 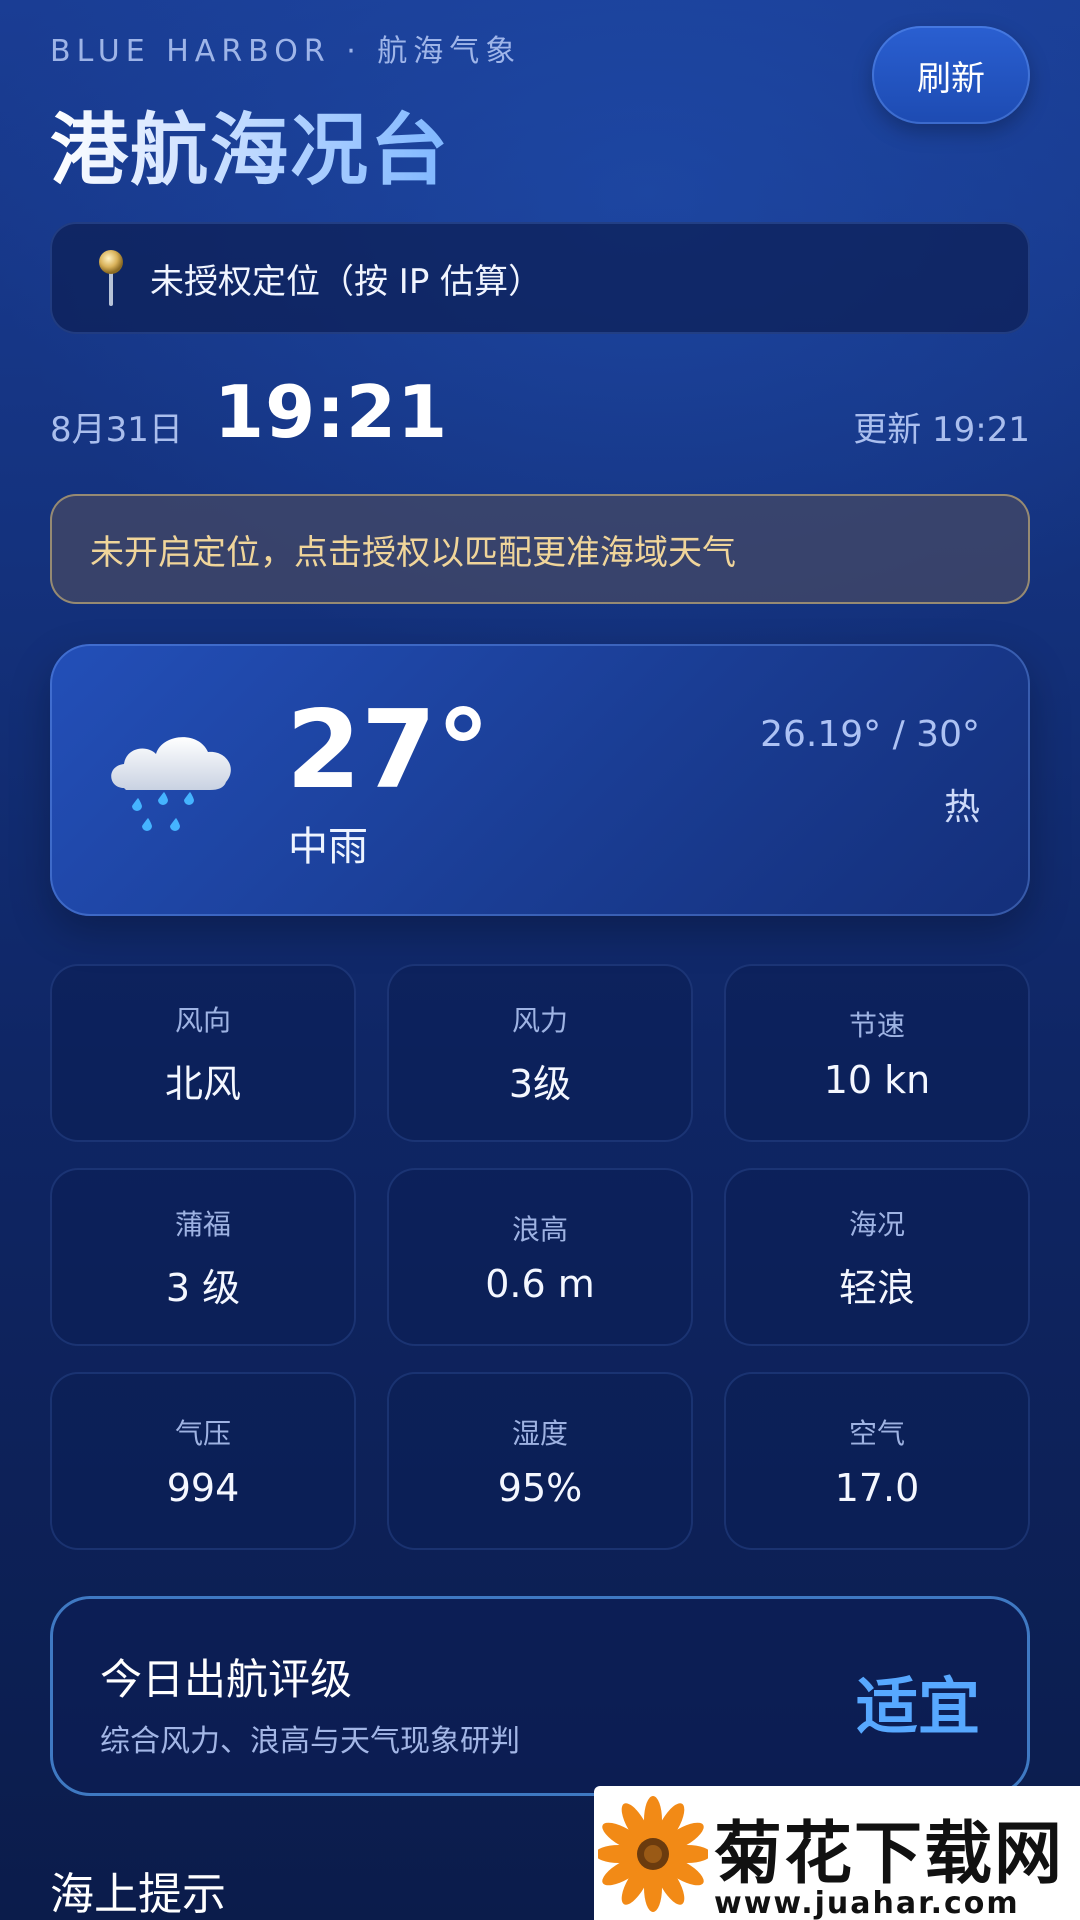 What do you see at coordinates (876, 1433) in the screenshot?
I see `metric-label: 空气` at bounding box center [876, 1433].